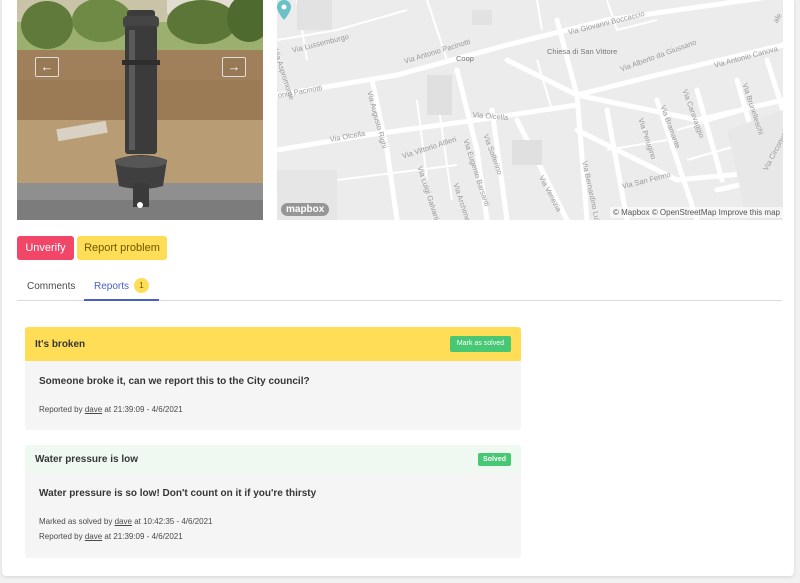 The width and height of the screenshot is (800, 583). Describe the element at coordinates (122, 248) in the screenshot. I see `report-problem-button: Report problem` at that location.